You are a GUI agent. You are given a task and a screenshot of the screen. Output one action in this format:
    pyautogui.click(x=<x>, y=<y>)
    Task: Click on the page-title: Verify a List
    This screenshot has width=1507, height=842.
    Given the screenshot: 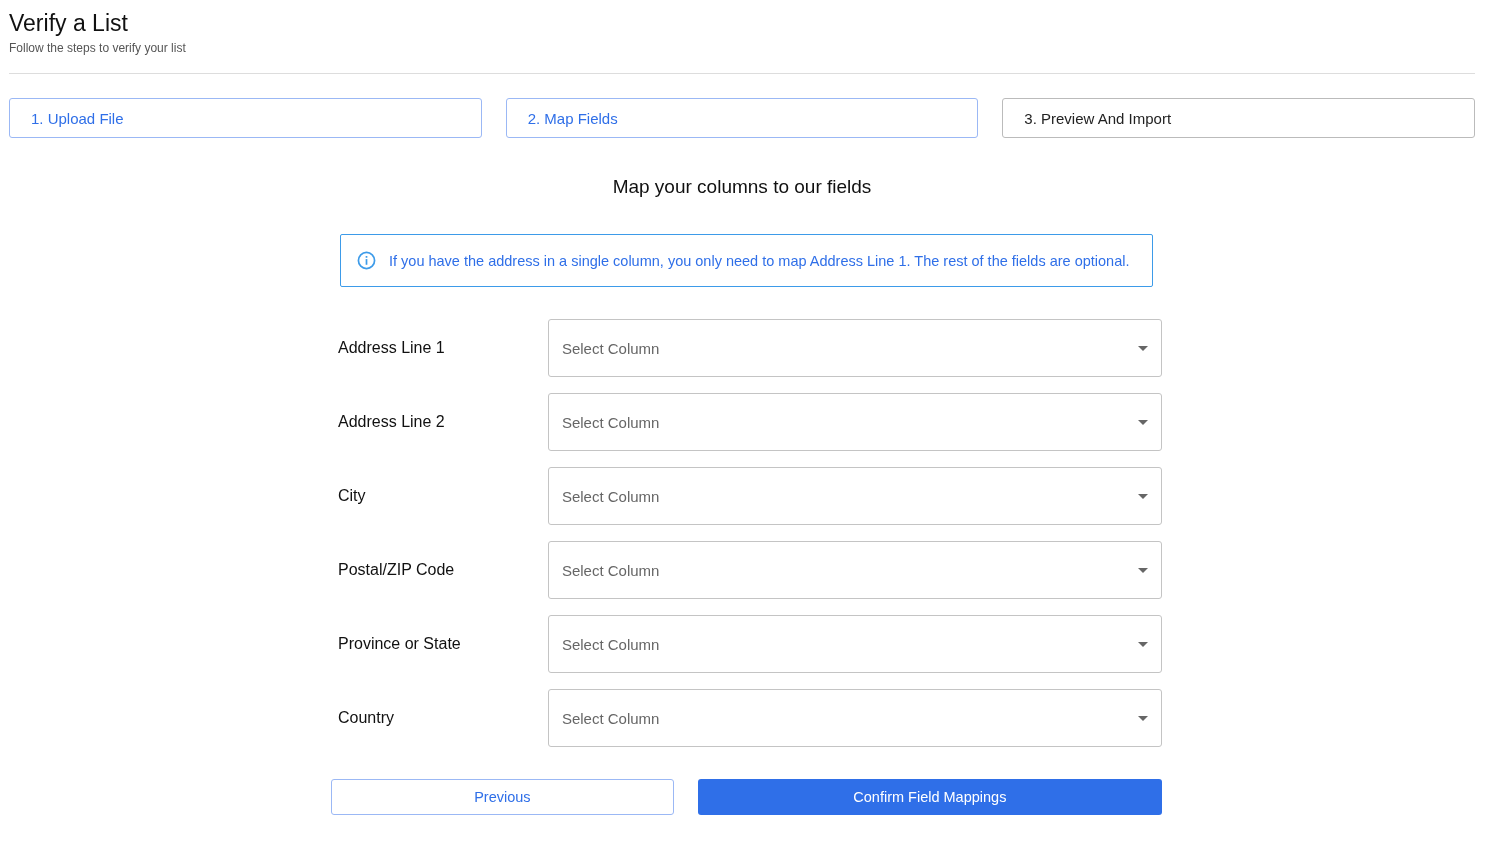 What is the action you would take?
    pyautogui.click(x=69, y=23)
    